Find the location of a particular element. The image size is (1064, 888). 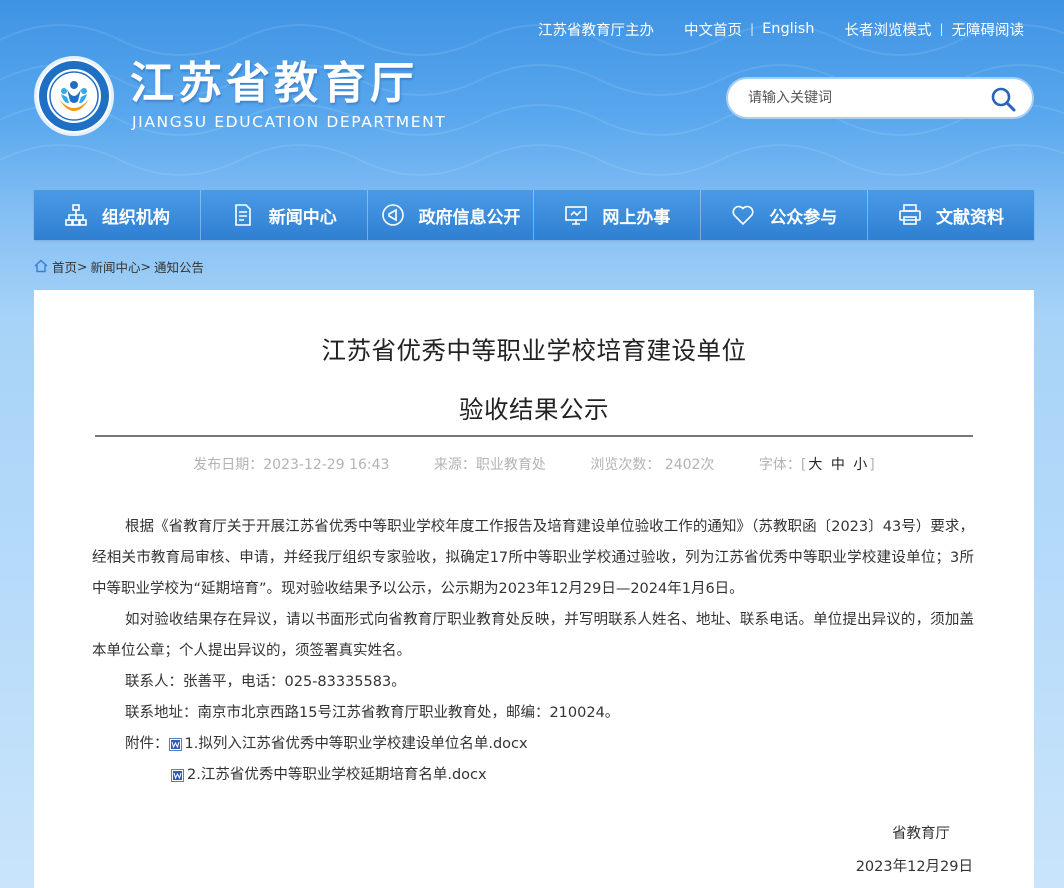

paragraph: 联系地址：南京市北京西路15号江苏省教育厅职业教育处，邮编：210024。 is located at coordinates (372, 713).